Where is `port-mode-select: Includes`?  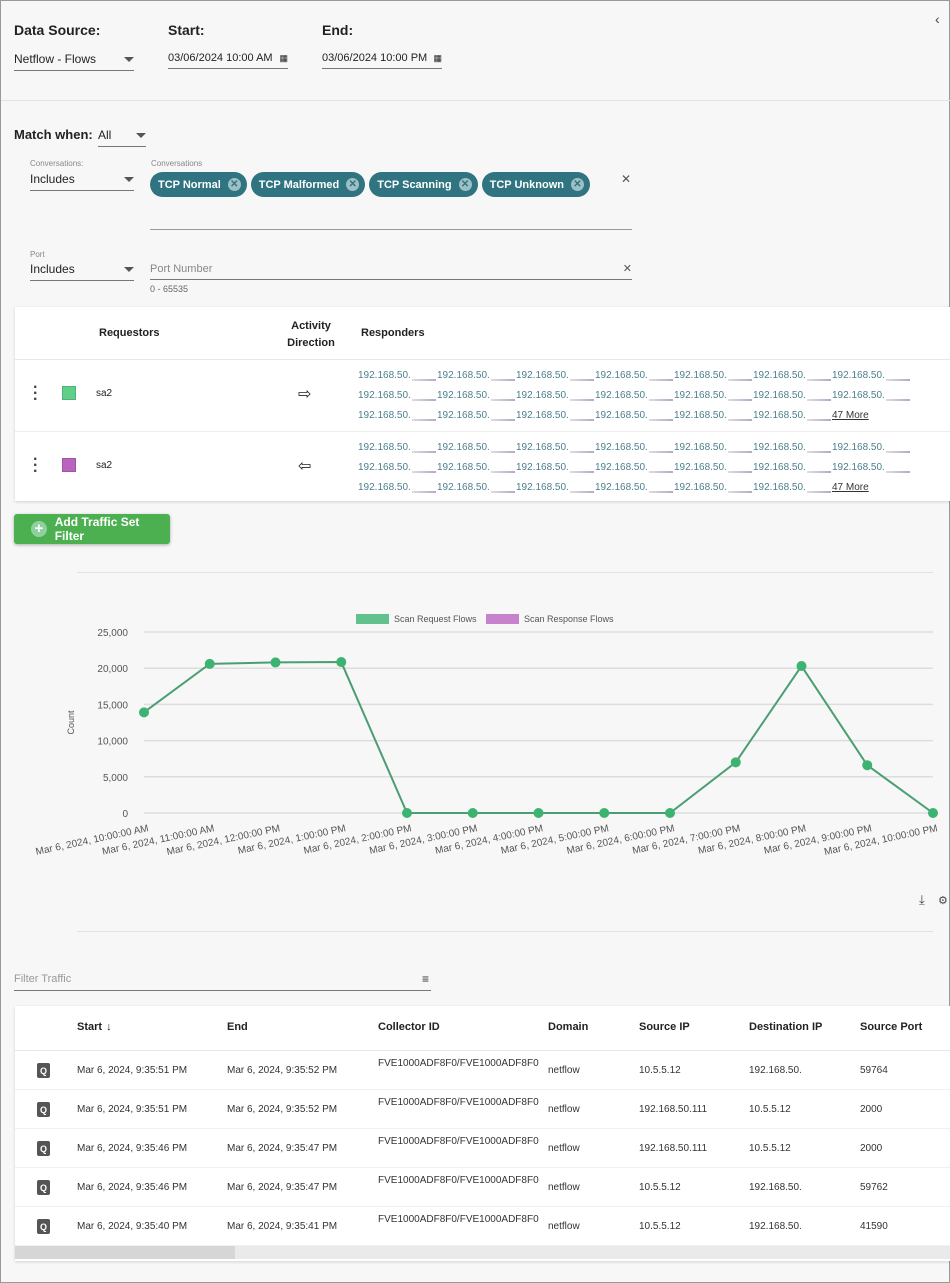
port-mode-select: Includes is located at coordinates (82, 271).